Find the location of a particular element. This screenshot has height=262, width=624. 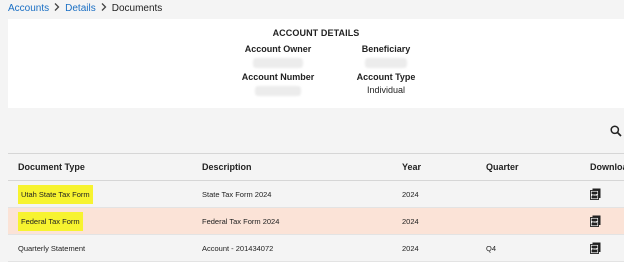

description-cell: Account - 201434072 is located at coordinates (238, 248).